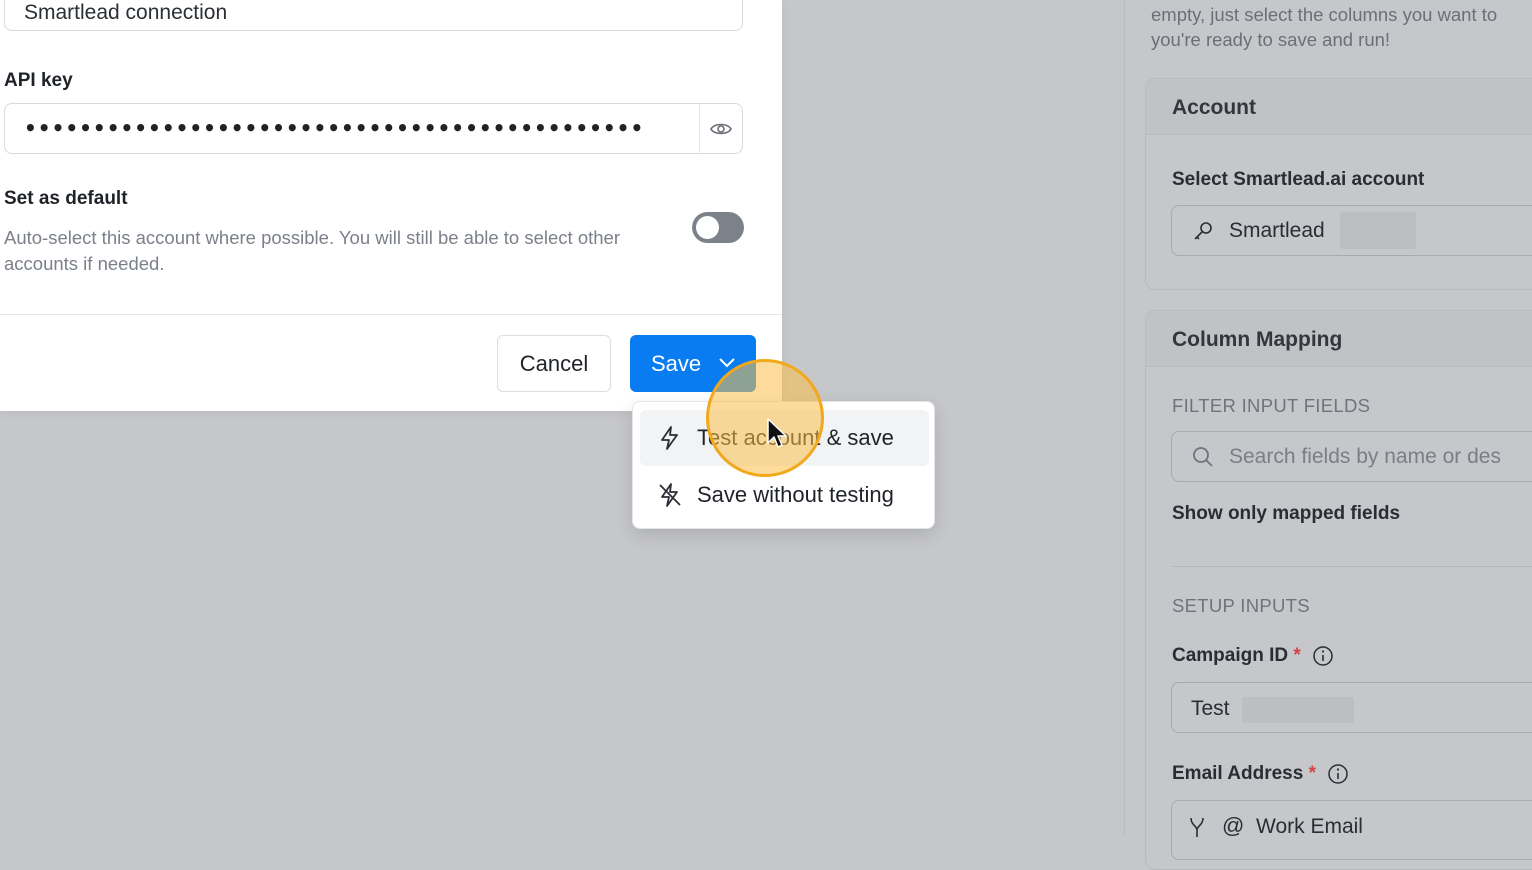 The image size is (1532, 870). Describe the element at coordinates (1257, 339) in the screenshot. I see `column-mapping-title: Column Mapping` at that location.